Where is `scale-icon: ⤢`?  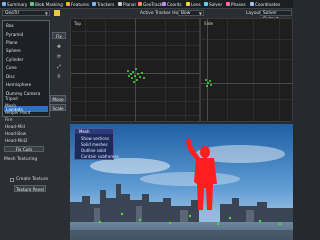
scale-icon: ⤢ is located at coordinates (59, 67).